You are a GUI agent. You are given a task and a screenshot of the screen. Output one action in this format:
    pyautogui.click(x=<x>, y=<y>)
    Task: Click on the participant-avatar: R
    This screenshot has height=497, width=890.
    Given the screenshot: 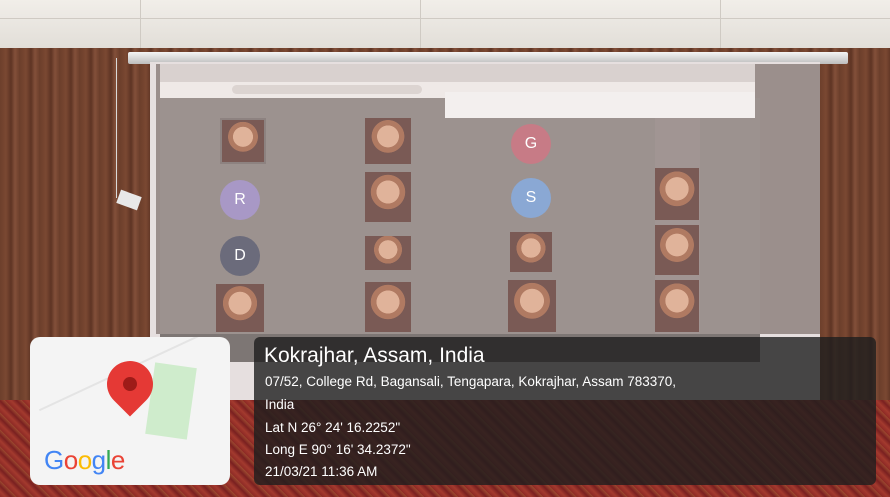 What is the action you would take?
    pyautogui.click(x=240, y=200)
    